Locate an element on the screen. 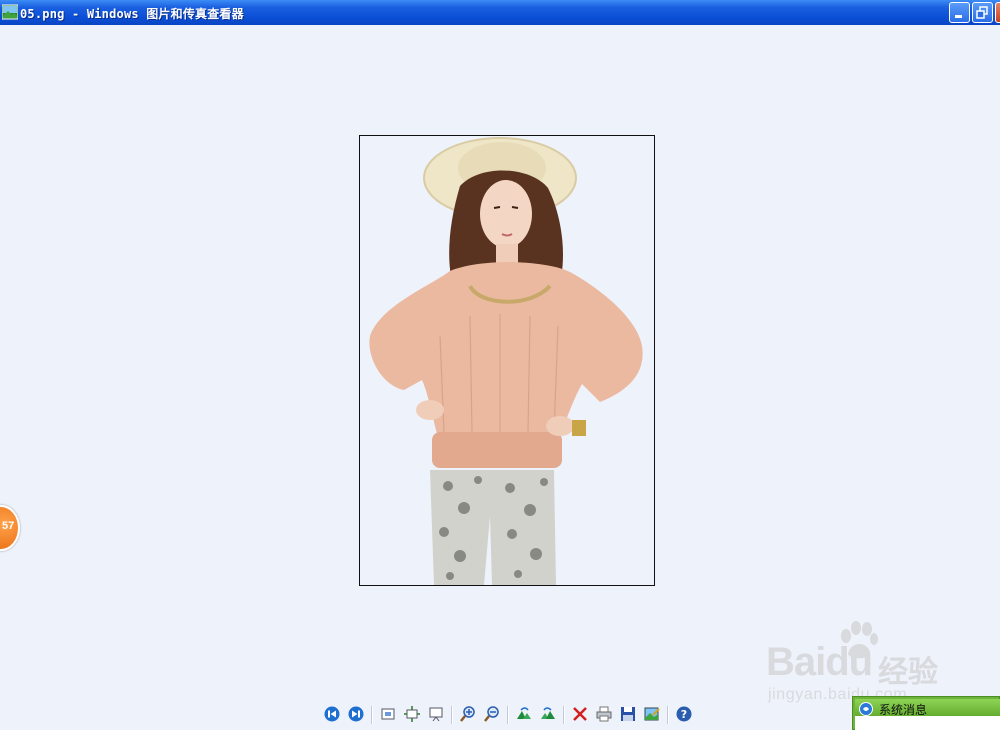 The image size is (1000, 730). zoom-in-button is located at coordinates (468, 714).